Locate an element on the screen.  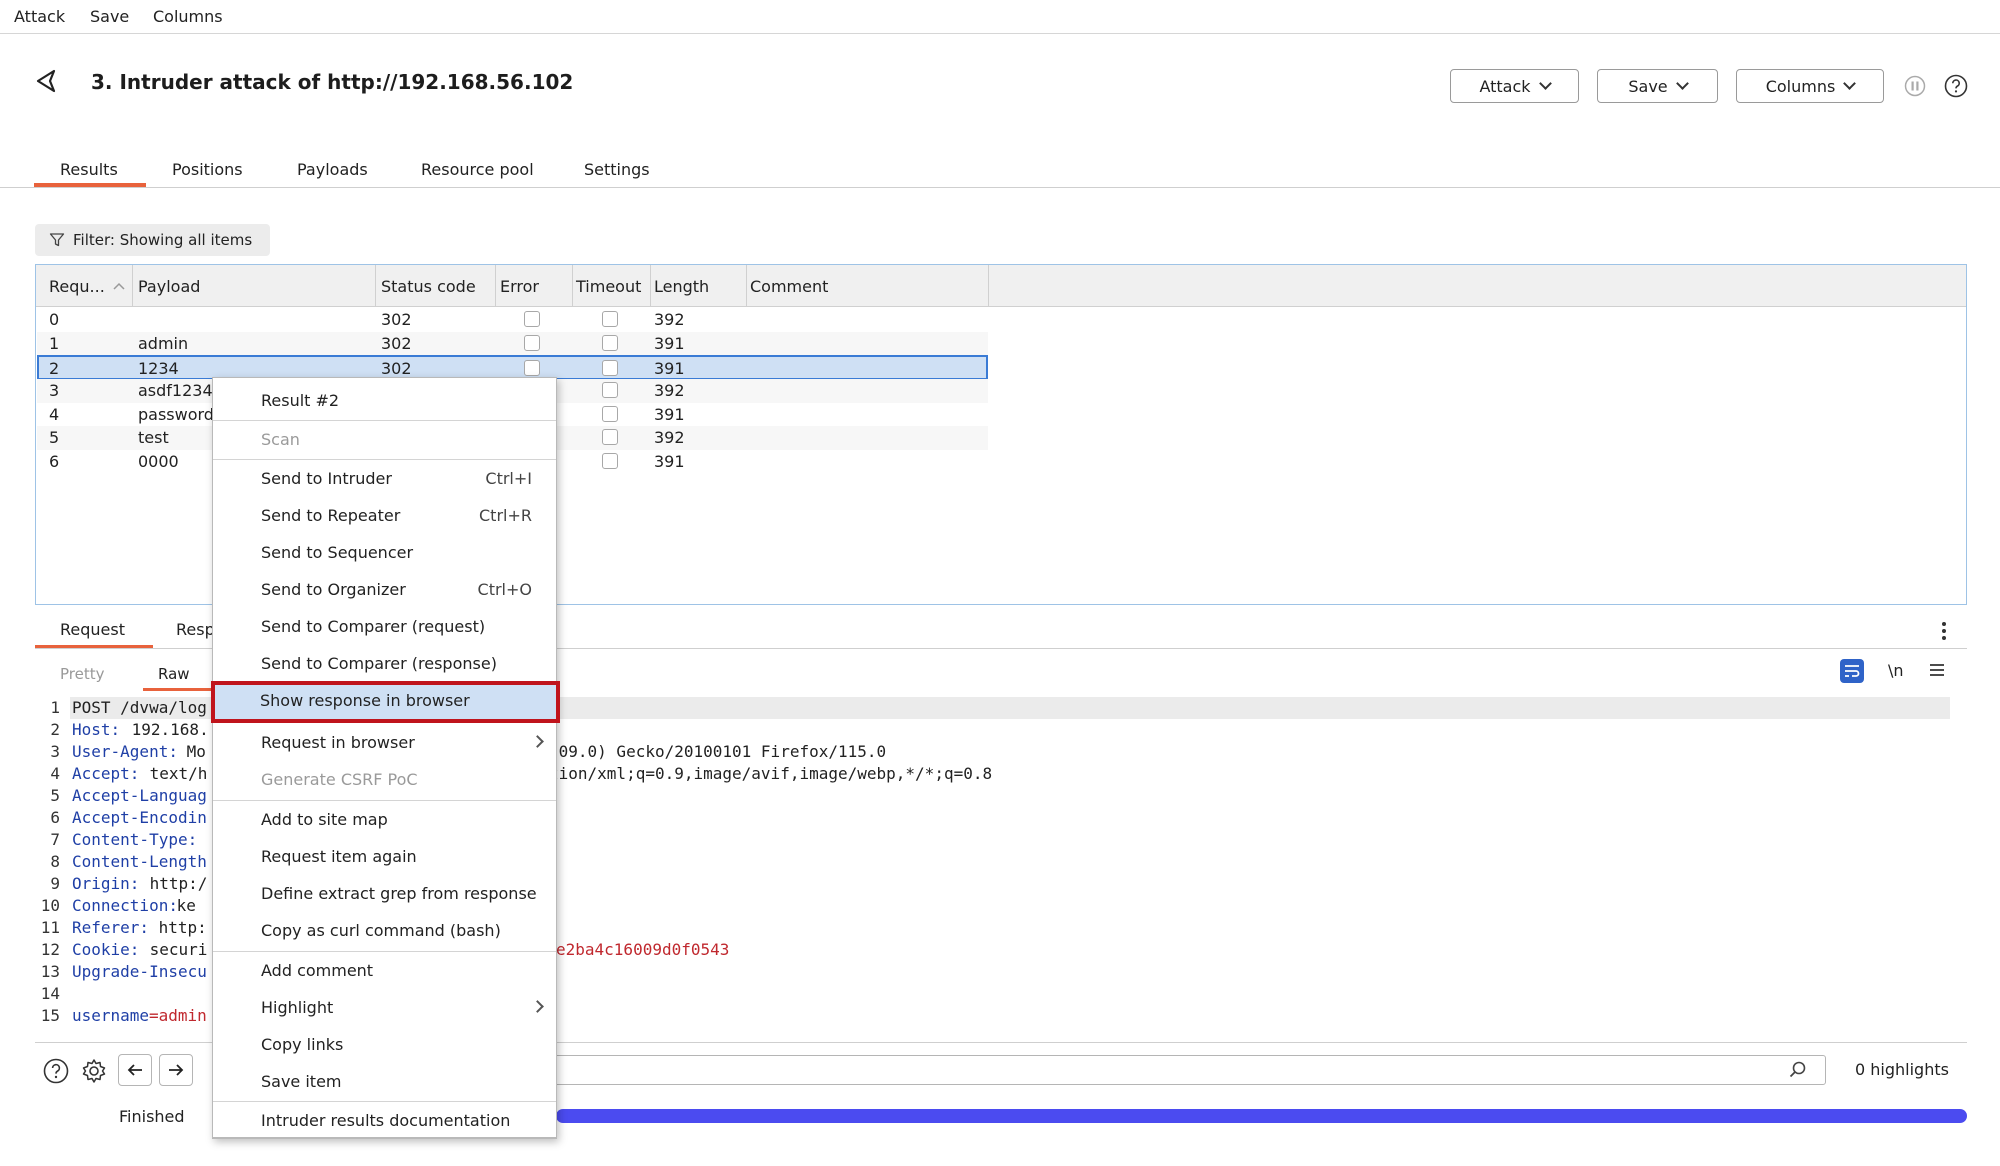
header-key: Content-Type: is located at coordinates (135, 839).